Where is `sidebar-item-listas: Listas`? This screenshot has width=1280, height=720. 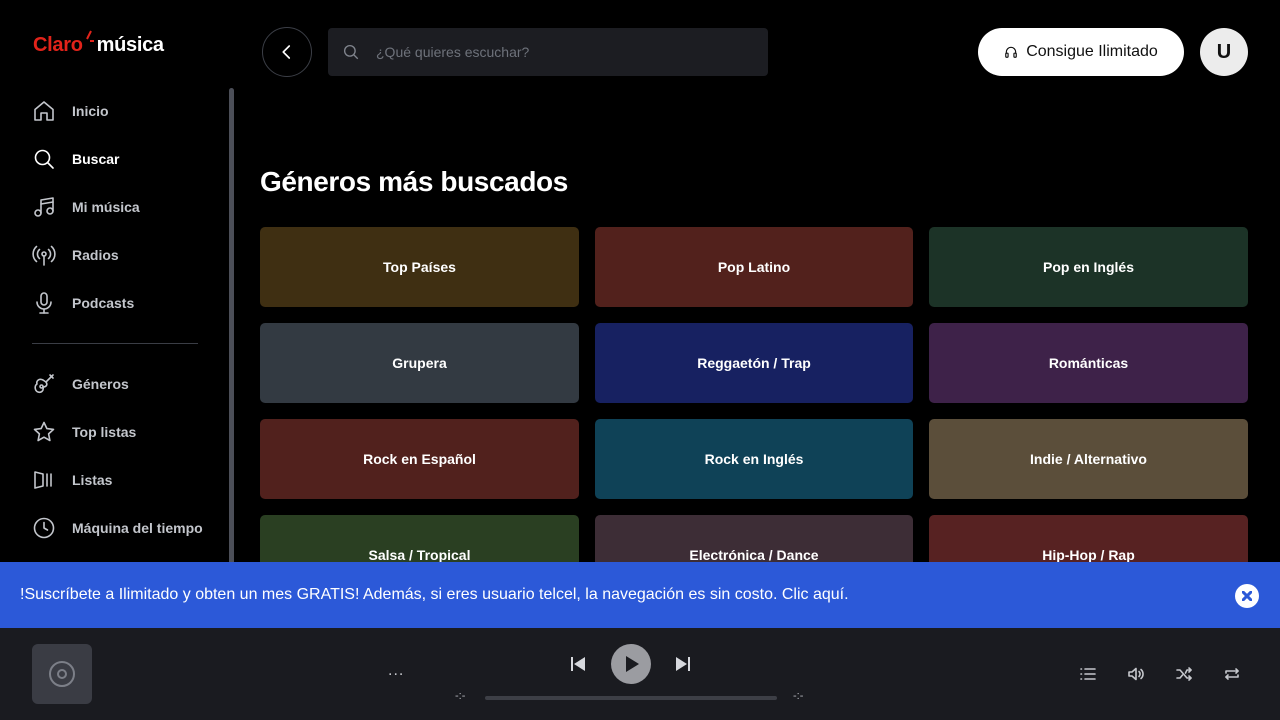 sidebar-item-listas: Listas is located at coordinates (117, 480).